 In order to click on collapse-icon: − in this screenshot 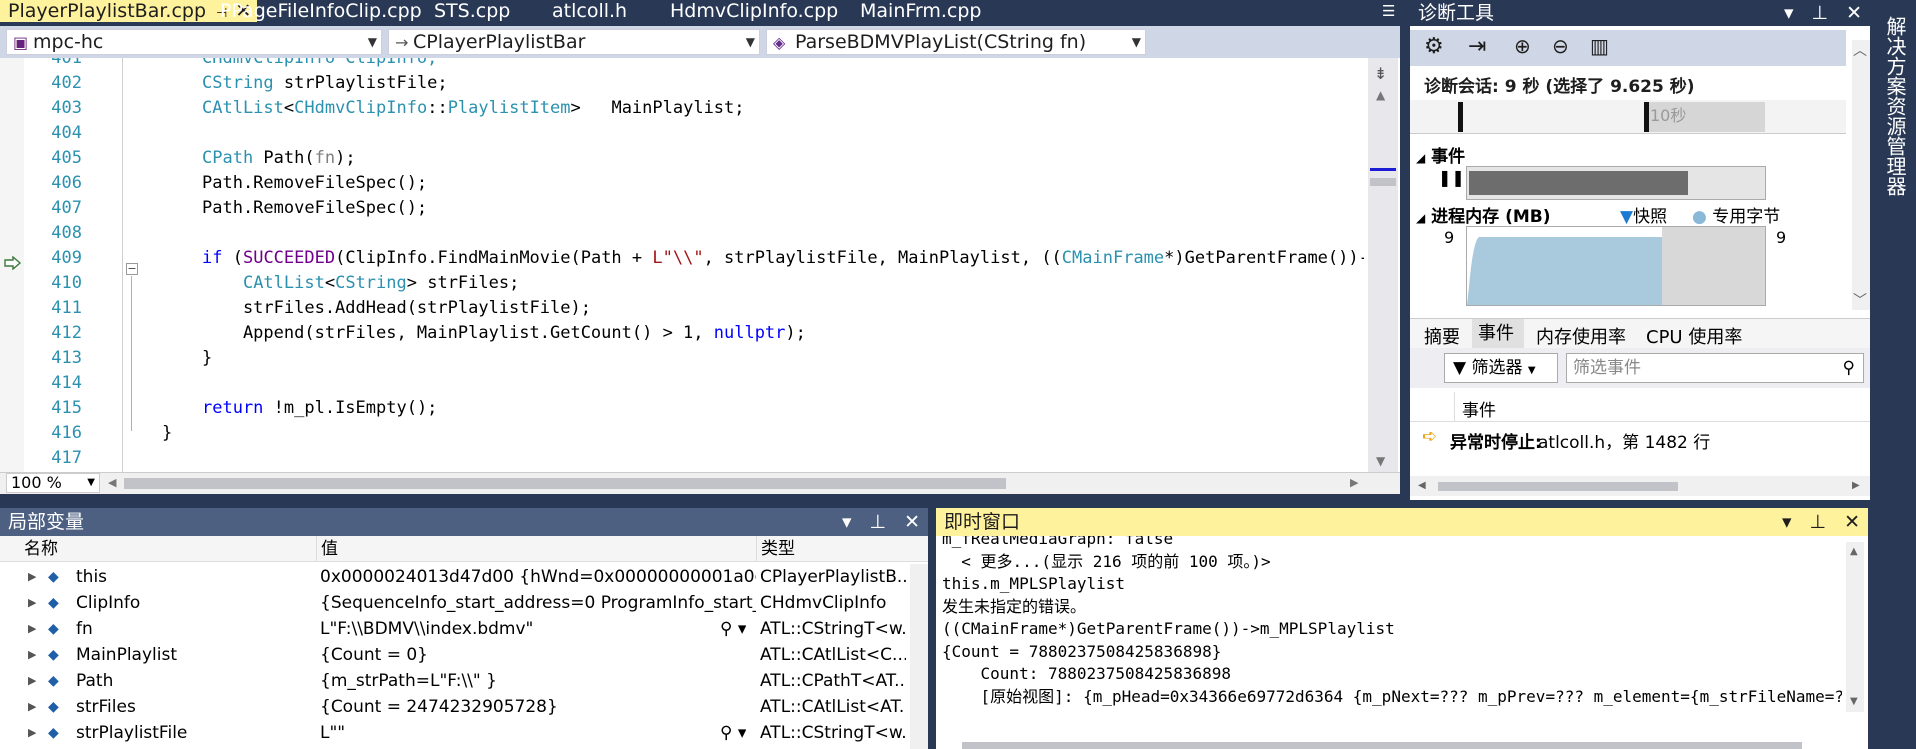, I will do `click(132, 269)`.